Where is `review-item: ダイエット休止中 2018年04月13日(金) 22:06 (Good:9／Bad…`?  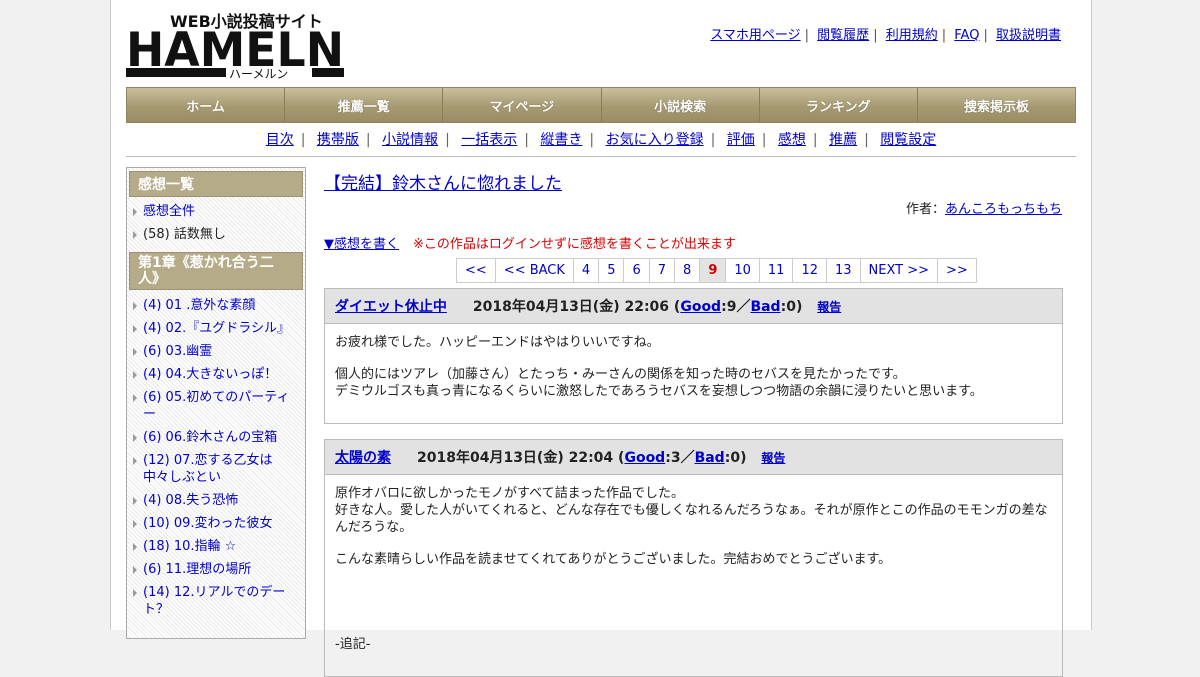
review-item: ダイエット休止中 2018年04月13日(金) 22:06 (Good:9／Bad… is located at coordinates (693, 356).